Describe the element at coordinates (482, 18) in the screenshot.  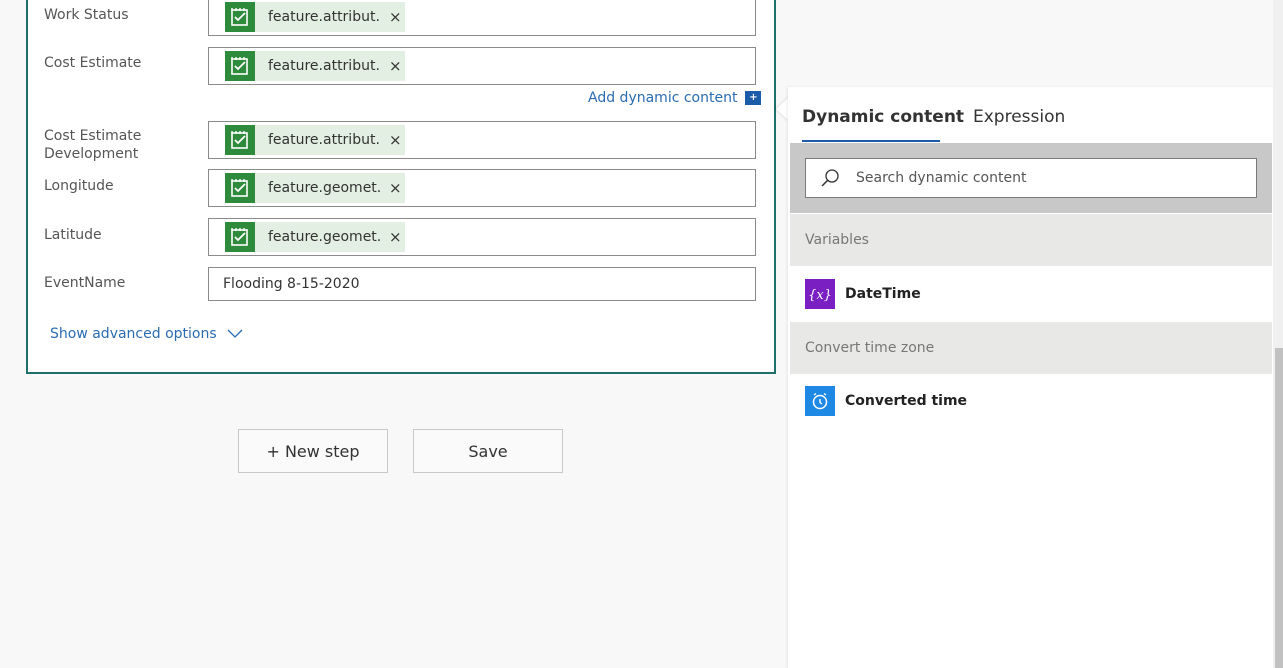
I see `work-status-field: feature.attribut... ×` at that location.